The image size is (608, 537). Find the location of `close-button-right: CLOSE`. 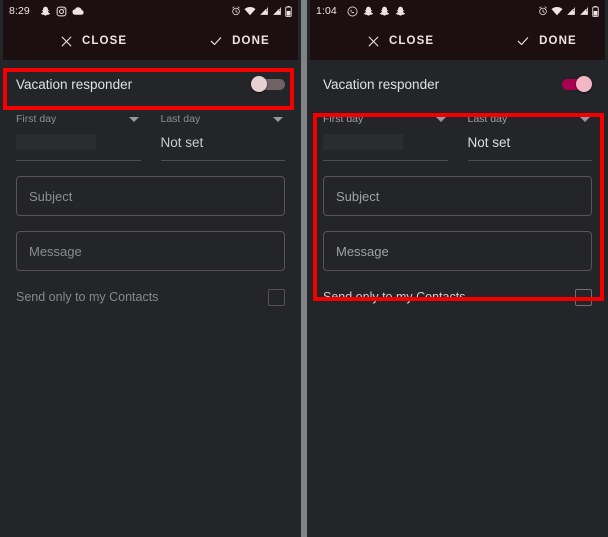

close-button-right: CLOSE is located at coordinates (400, 41).